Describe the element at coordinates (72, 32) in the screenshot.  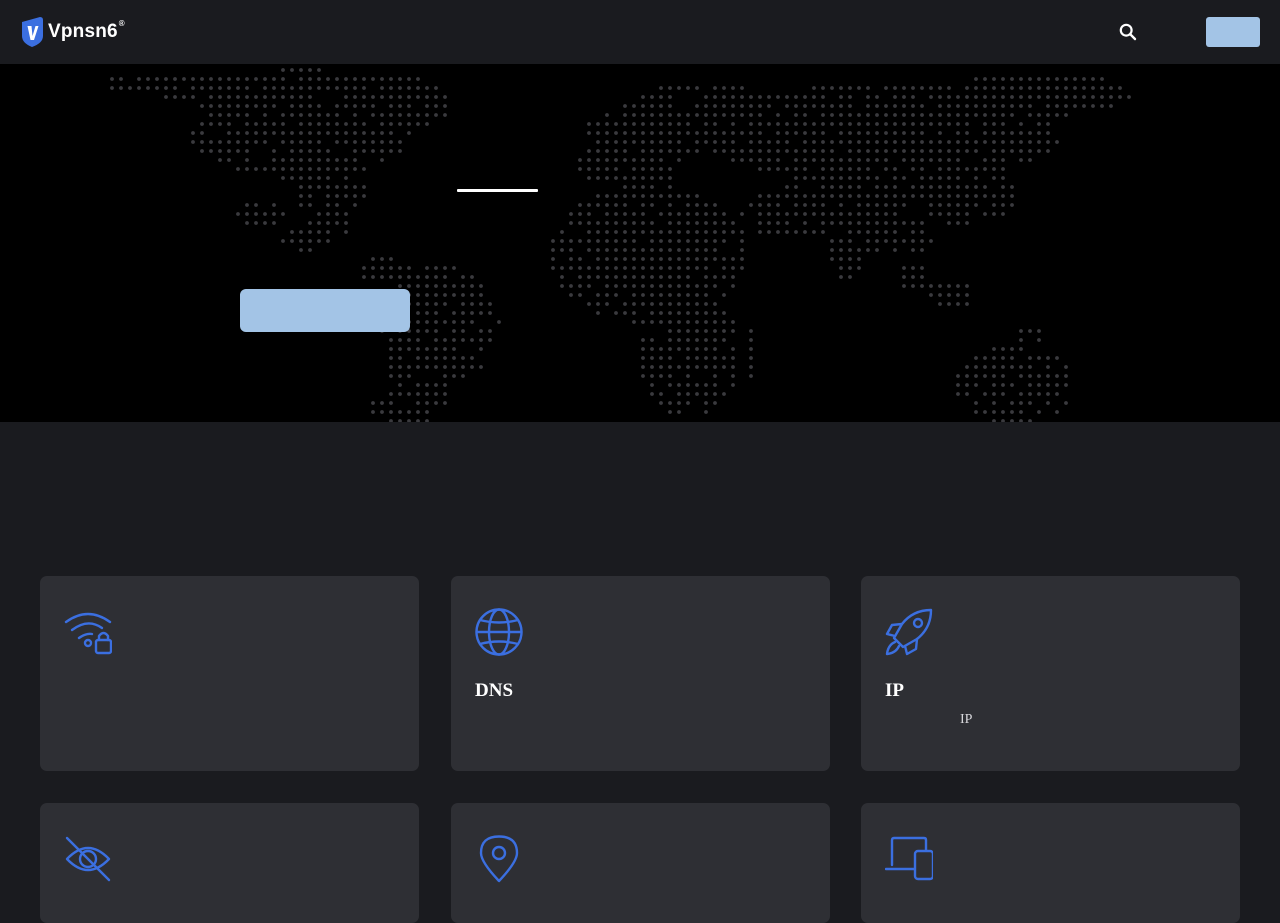
I see `brand-logo: Vpnsn6 ®` at that location.